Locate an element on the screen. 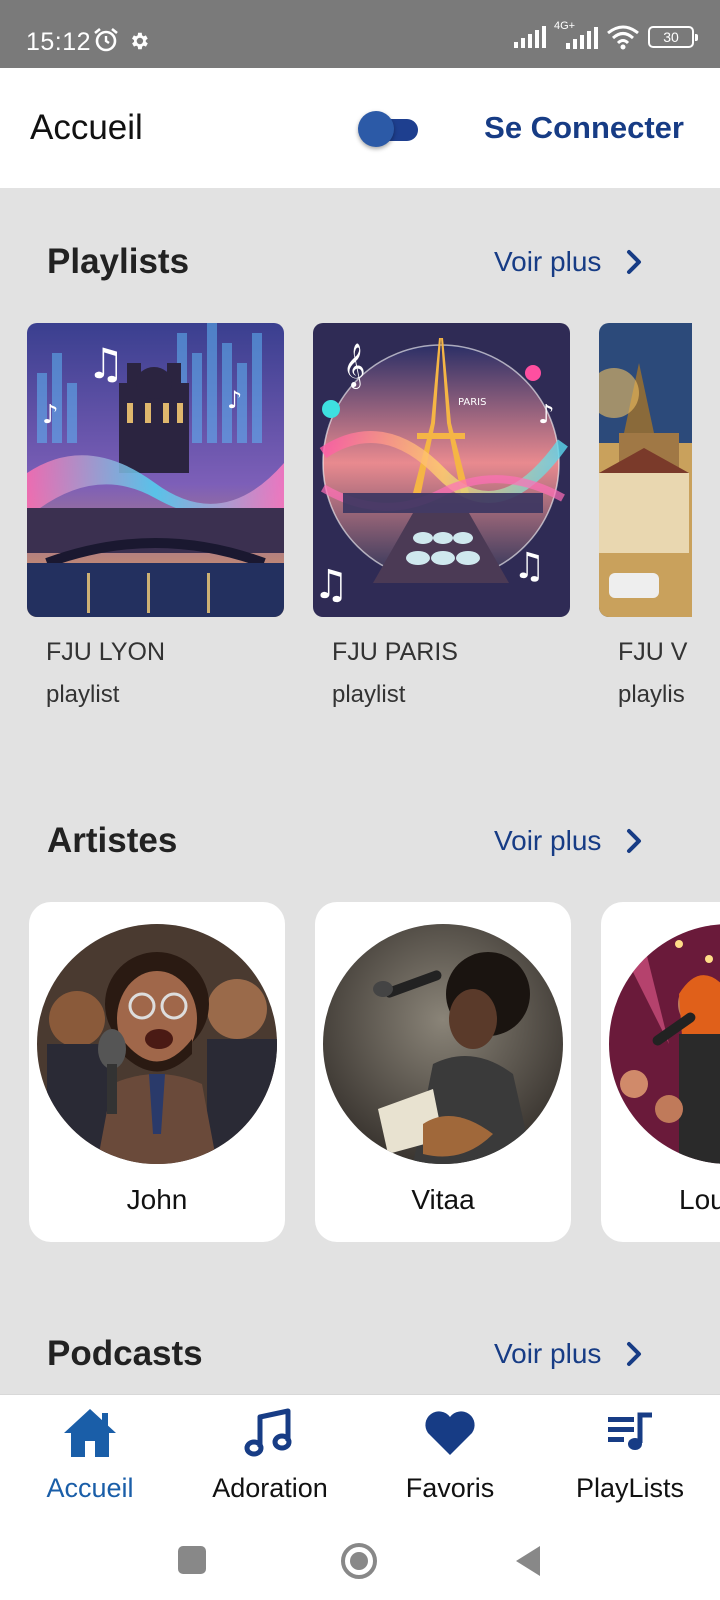 Image resolution: width=720 pixels, height=1600 pixels. app-bar: Accueil Se Connecter is located at coordinates (360, 128).